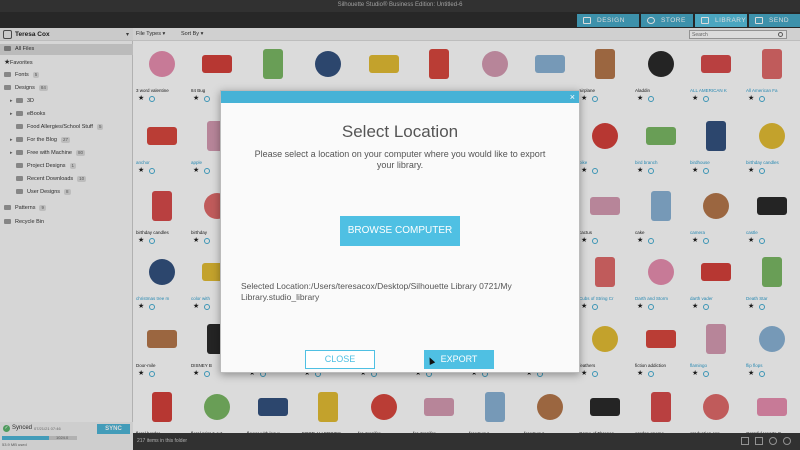 The width and height of the screenshot is (800, 450). I want to click on close-icon: ×, so click(572, 97).